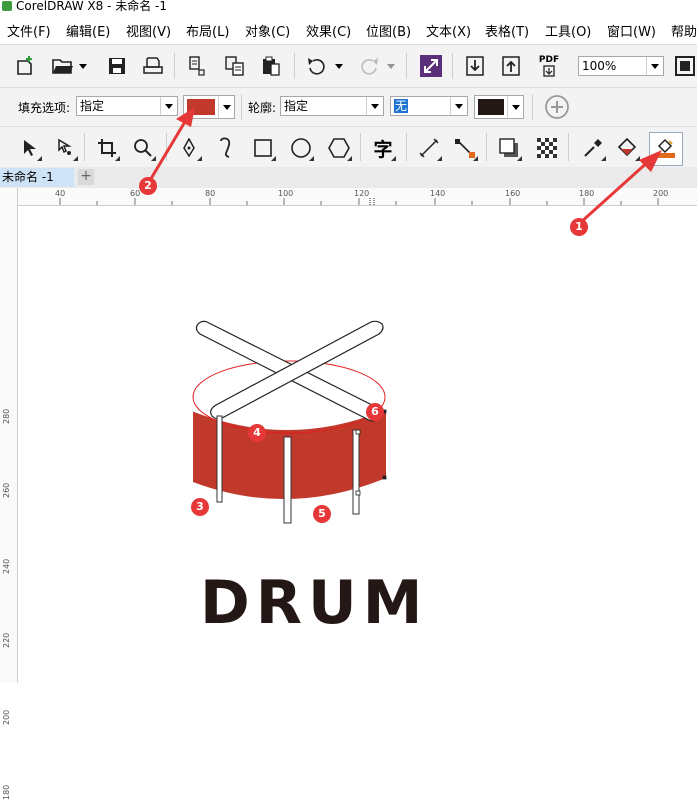 The height and width of the screenshot is (800, 697). What do you see at coordinates (348, 65) in the screenshot?
I see `standard-toolbar: PDF 100%` at bounding box center [348, 65].